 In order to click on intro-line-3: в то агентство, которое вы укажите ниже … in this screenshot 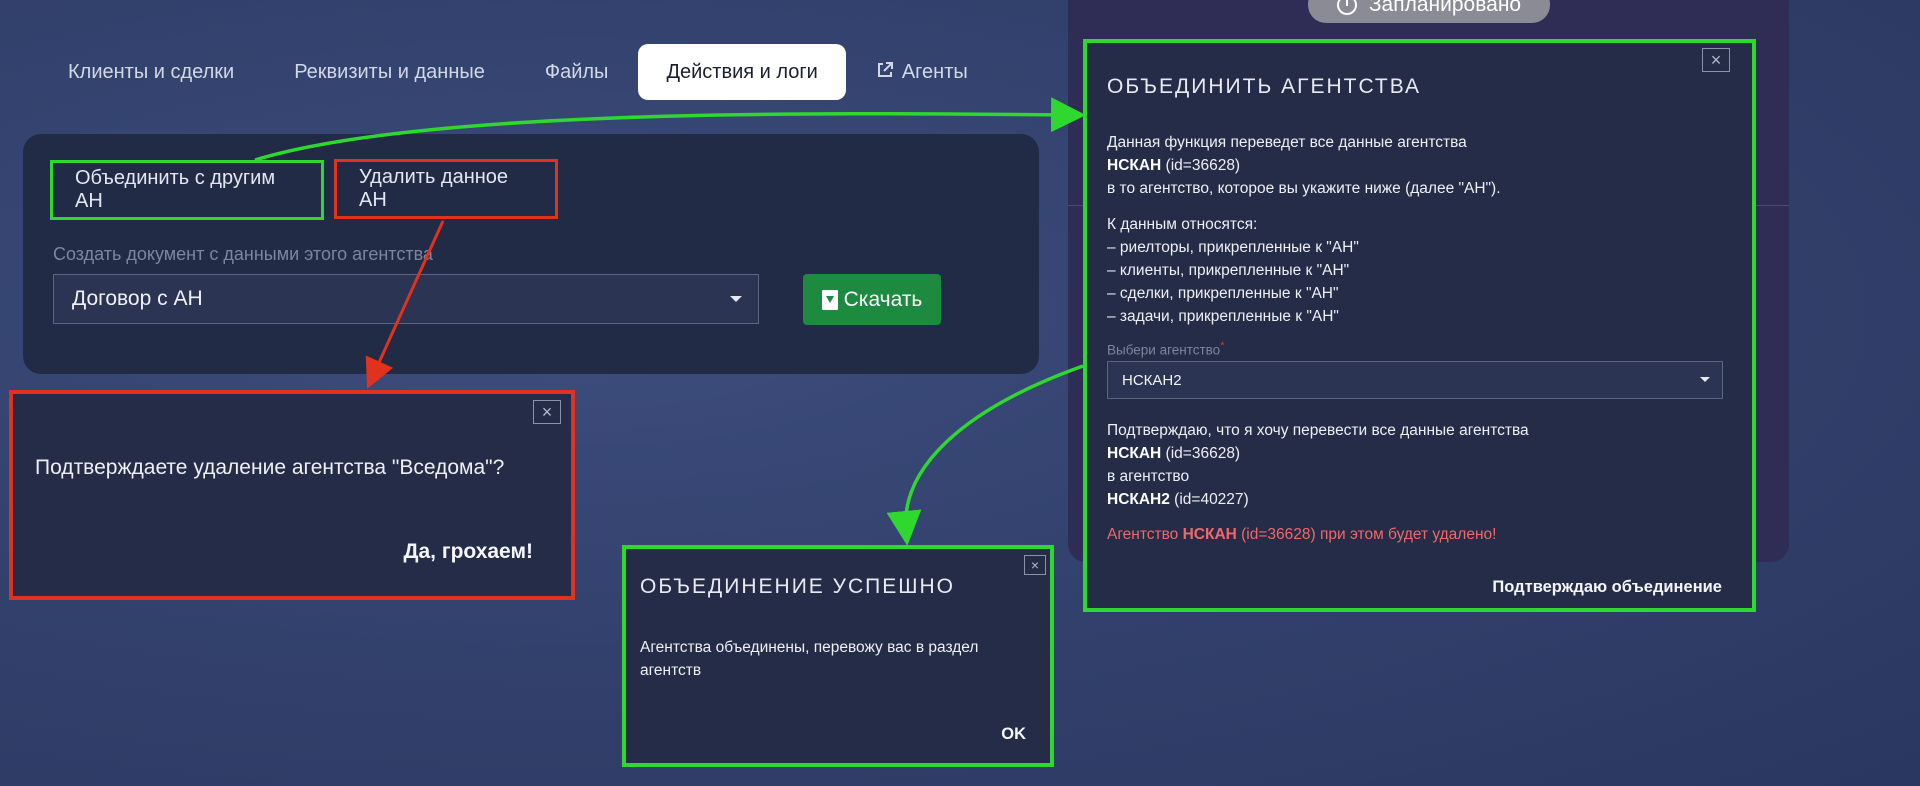, I will do `click(1304, 188)`.